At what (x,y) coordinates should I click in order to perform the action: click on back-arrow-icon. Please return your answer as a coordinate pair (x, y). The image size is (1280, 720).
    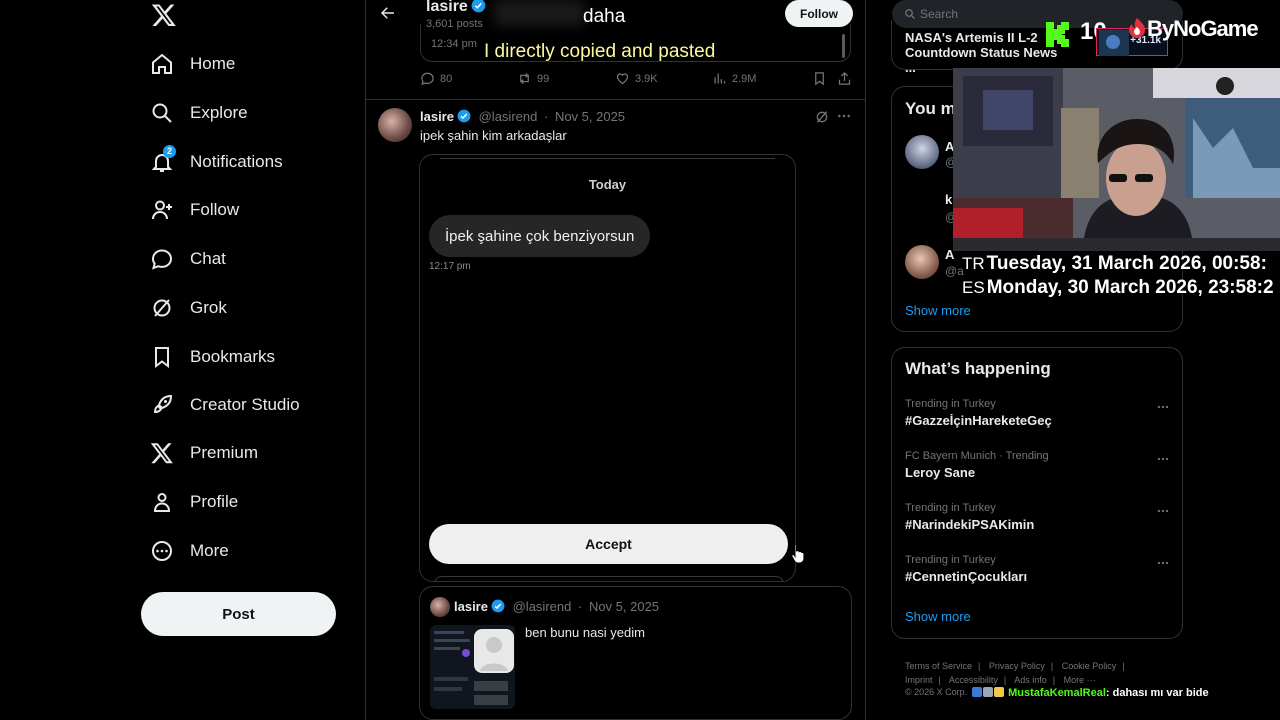
    Looking at the image, I should click on (388, 13).